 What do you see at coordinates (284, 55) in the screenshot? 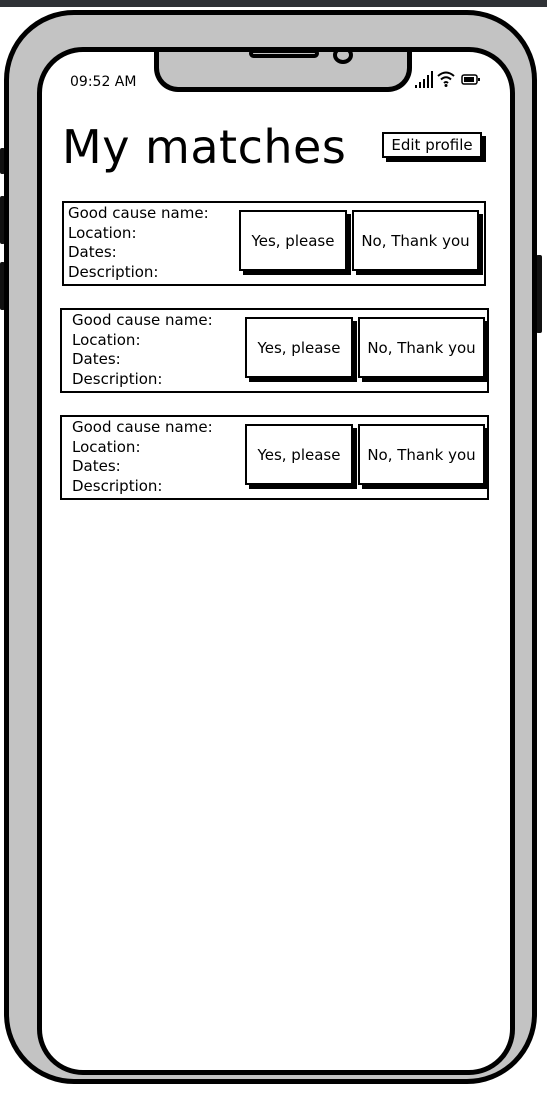
I see `speaker-grille` at bounding box center [284, 55].